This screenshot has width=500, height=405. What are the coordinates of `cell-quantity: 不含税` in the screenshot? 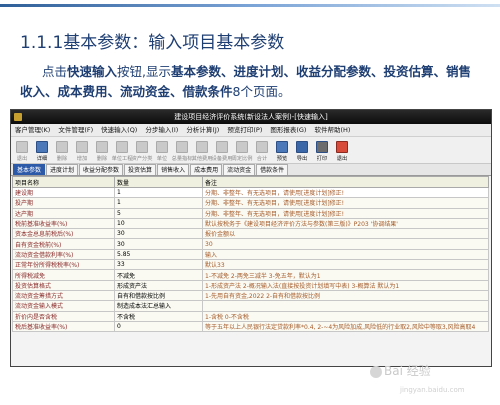 It's located at (158, 316).